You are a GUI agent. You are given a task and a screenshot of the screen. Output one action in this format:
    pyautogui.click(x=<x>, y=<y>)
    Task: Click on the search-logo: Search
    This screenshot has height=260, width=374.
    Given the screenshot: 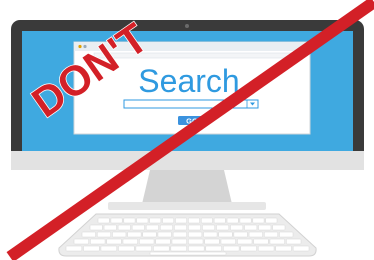 What is the action you would take?
    pyautogui.click(x=188, y=81)
    